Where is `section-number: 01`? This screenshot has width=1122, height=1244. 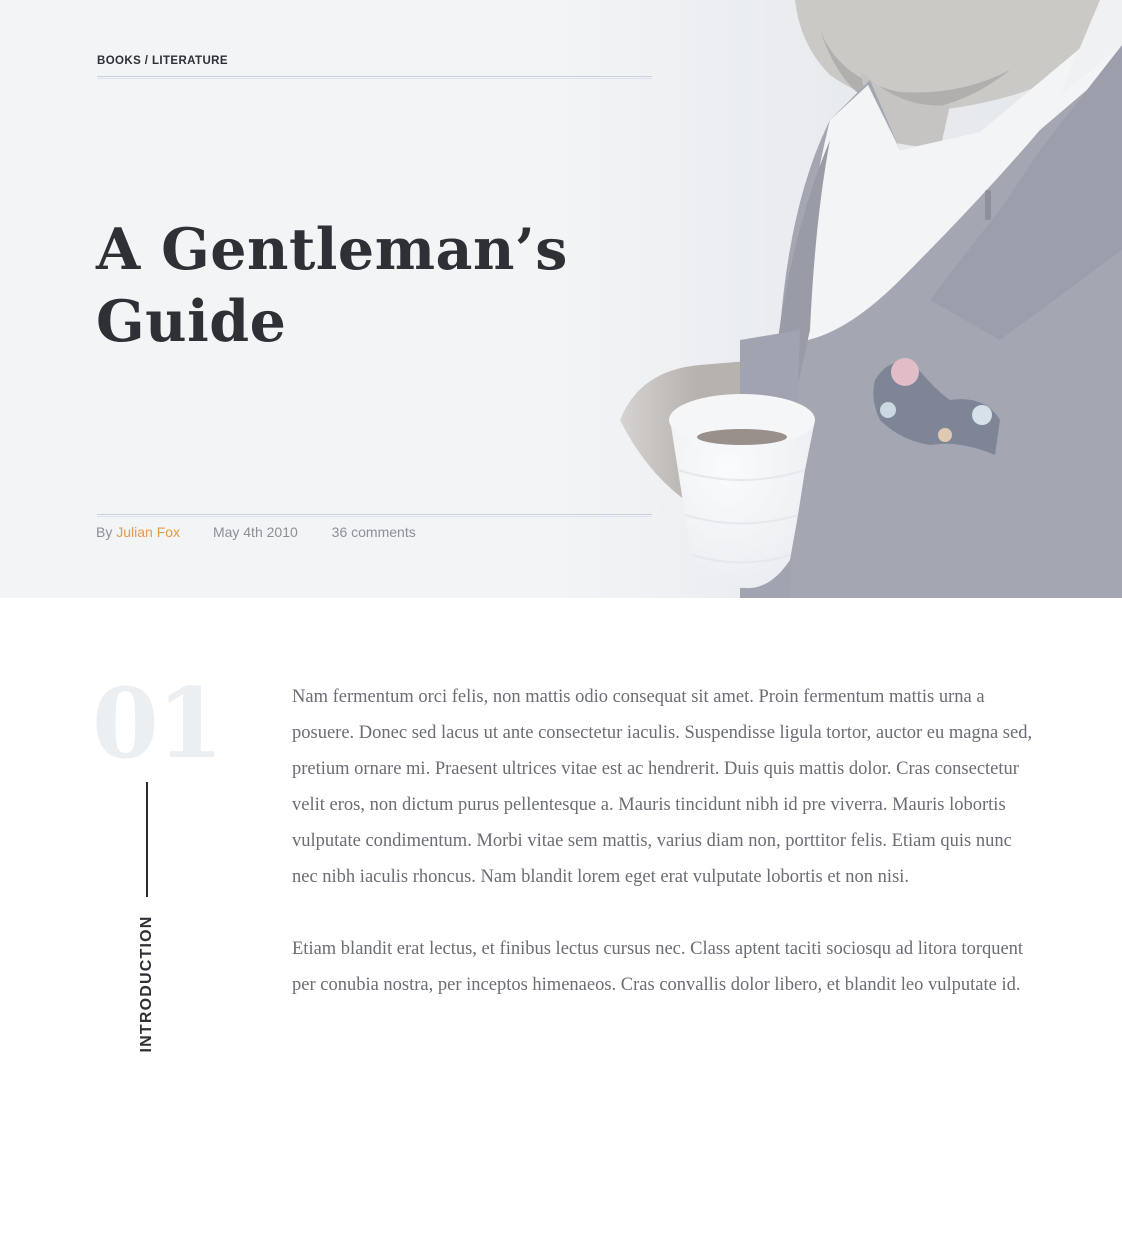 section-number: 01 is located at coordinates (158, 723).